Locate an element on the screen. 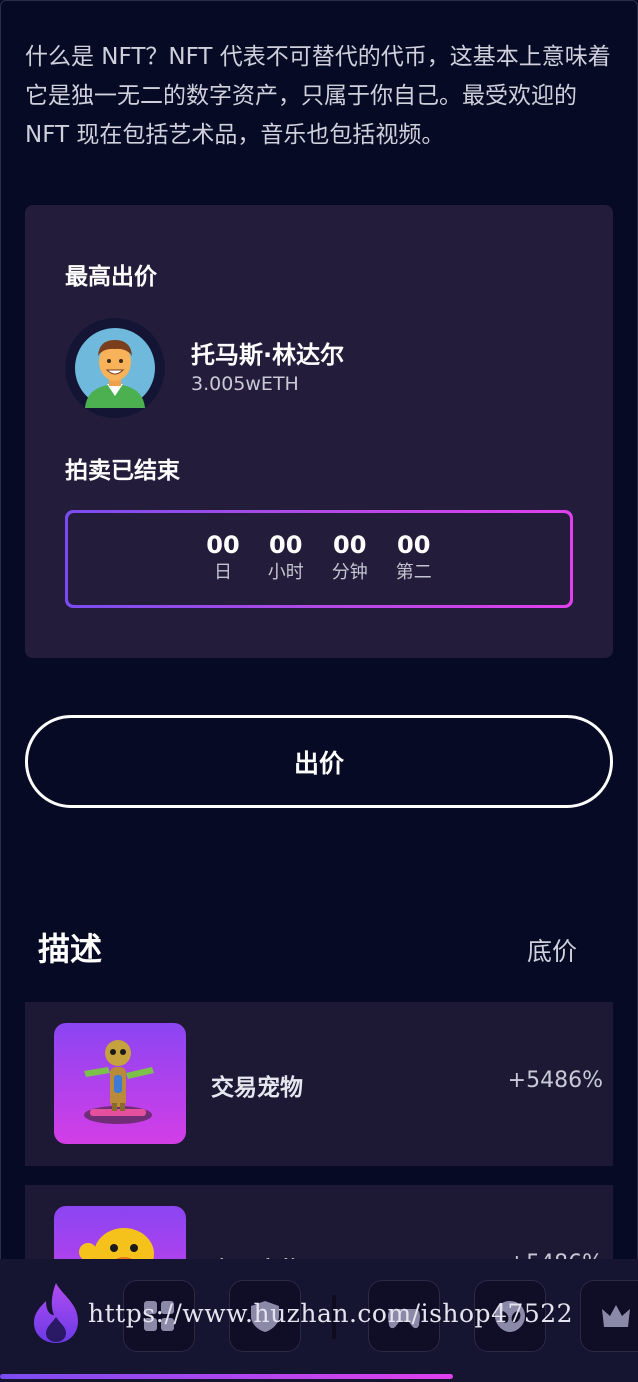 The width and height of the screenshot is (638, 1382). collection-thumbnail is located at coordinates (120, 1083).